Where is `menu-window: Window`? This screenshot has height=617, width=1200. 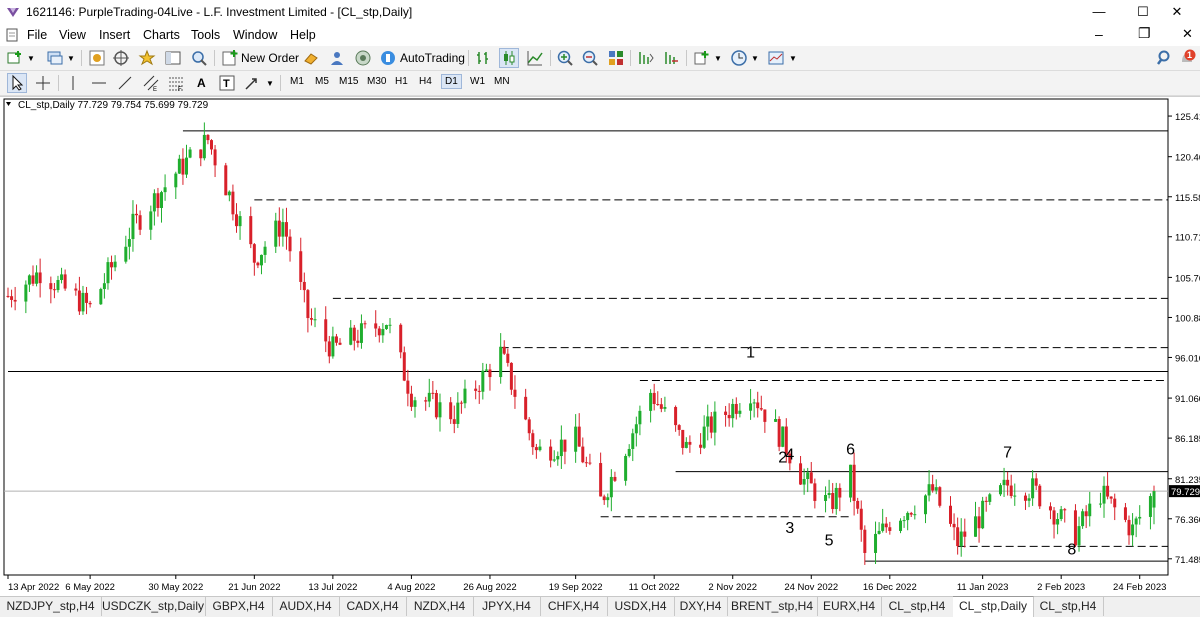
menu-window: Window is located at coordinates (255, 35).